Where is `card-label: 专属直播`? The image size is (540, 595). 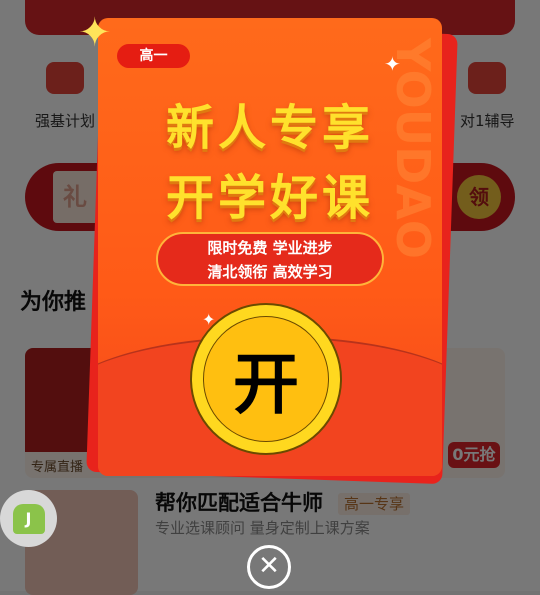 card-label: 专属直播 is located at coordinates (57, 467).